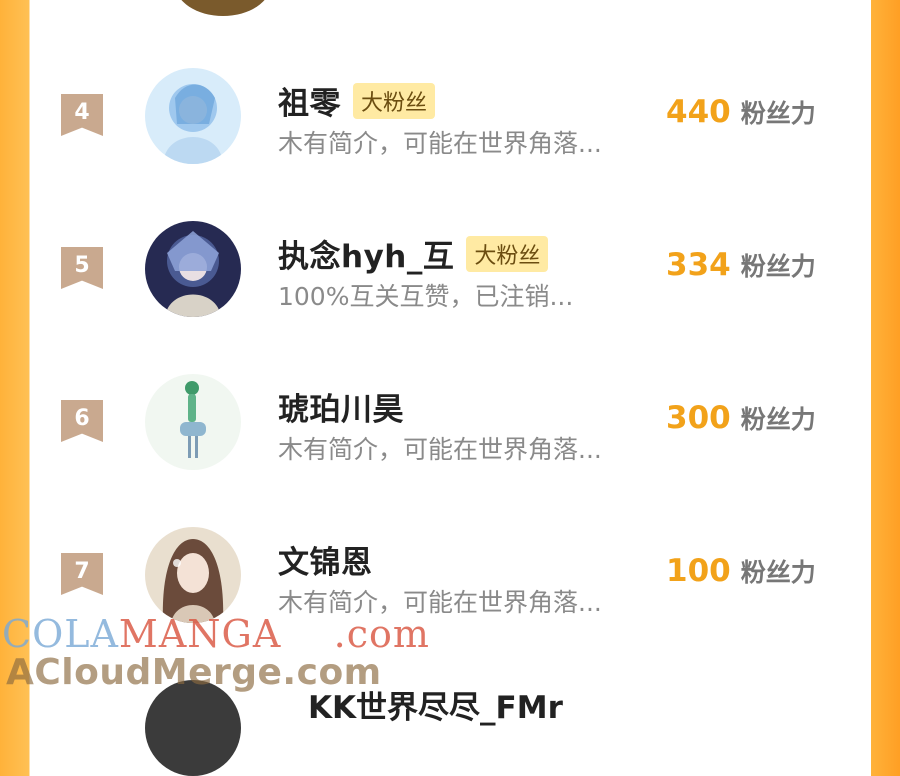 The image size is (900, 776). What do you see at coordinates (194, 672) in the screenshot?
I see `watermark-acloudmerge: ACloudMerge.com` at bounding box center [194, 672].